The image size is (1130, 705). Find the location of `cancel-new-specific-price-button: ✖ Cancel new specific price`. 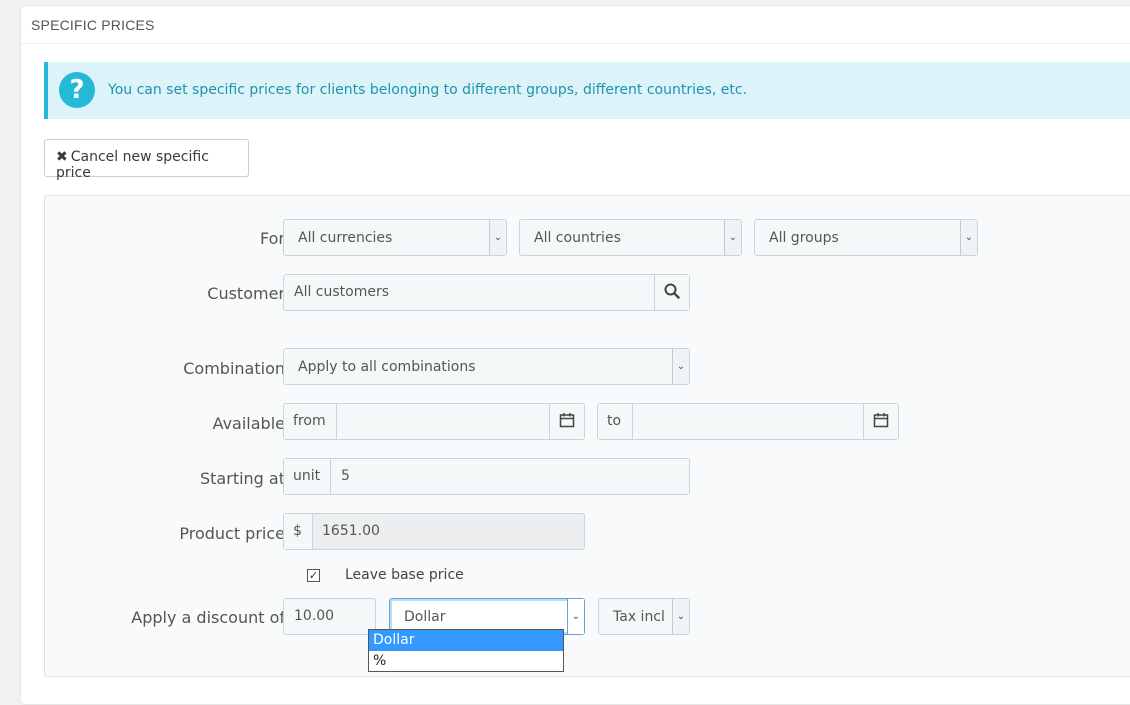

cancel-new-specific-price-button: ✖ Cancel new specific price is located at coordinates (146, 160).